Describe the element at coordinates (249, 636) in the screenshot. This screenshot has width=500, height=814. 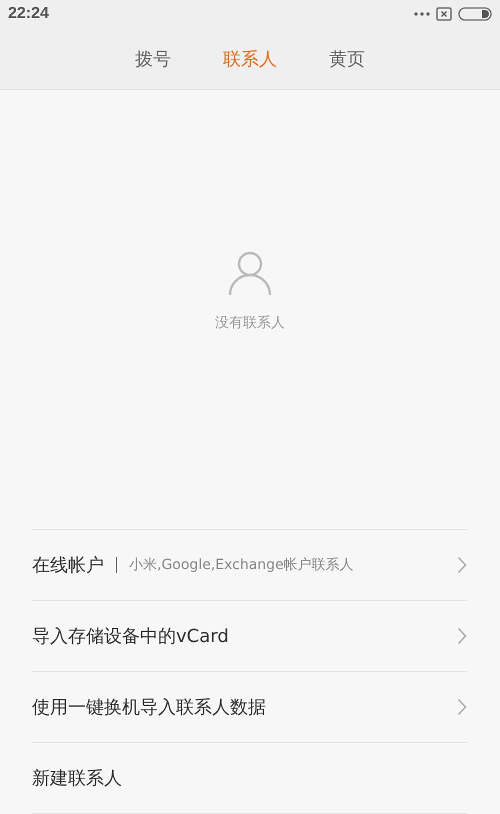
I see `menu-item: 导入存储设备中的vCard` at that location.